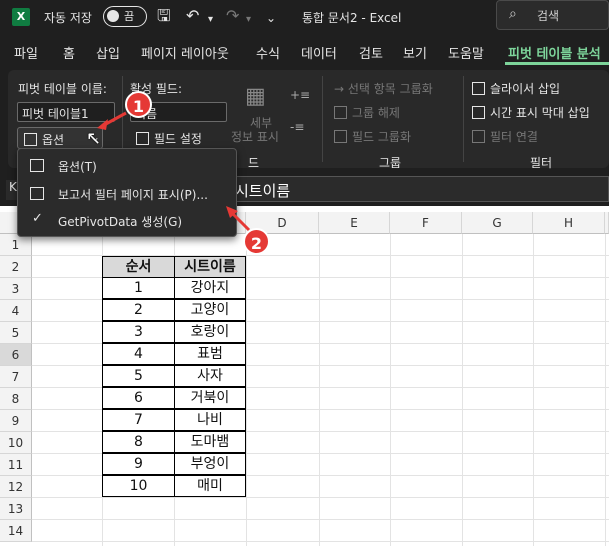 Image resolution: width=609 pixels, height=546 pixels. Describe the element at coordinates (16, 399) in the screenshot. I see `row-header: 8` at that location.